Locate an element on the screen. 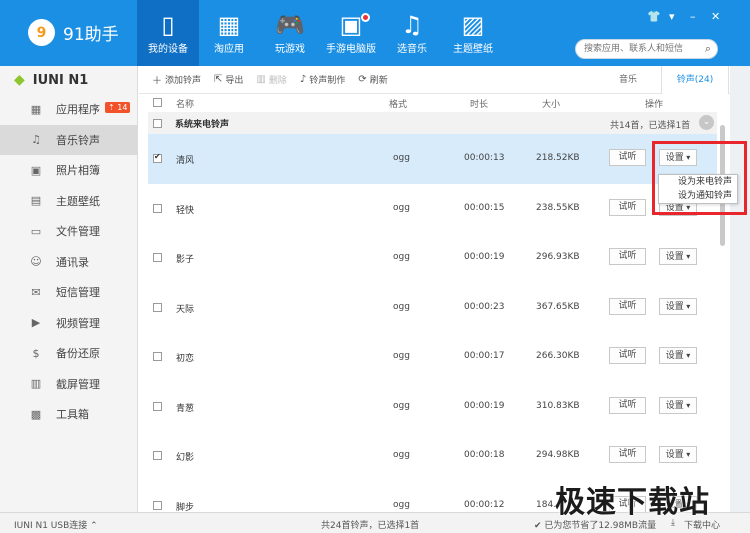  ringtone-size: 367.65KB is located at coordinates (558, 306).